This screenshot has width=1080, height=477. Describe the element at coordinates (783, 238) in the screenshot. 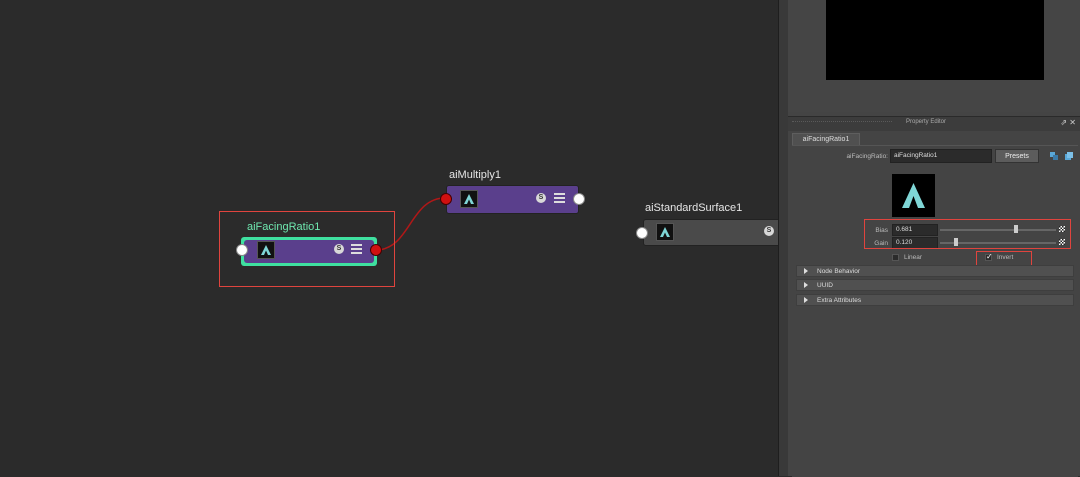

I see `panel-splitter` at that location.